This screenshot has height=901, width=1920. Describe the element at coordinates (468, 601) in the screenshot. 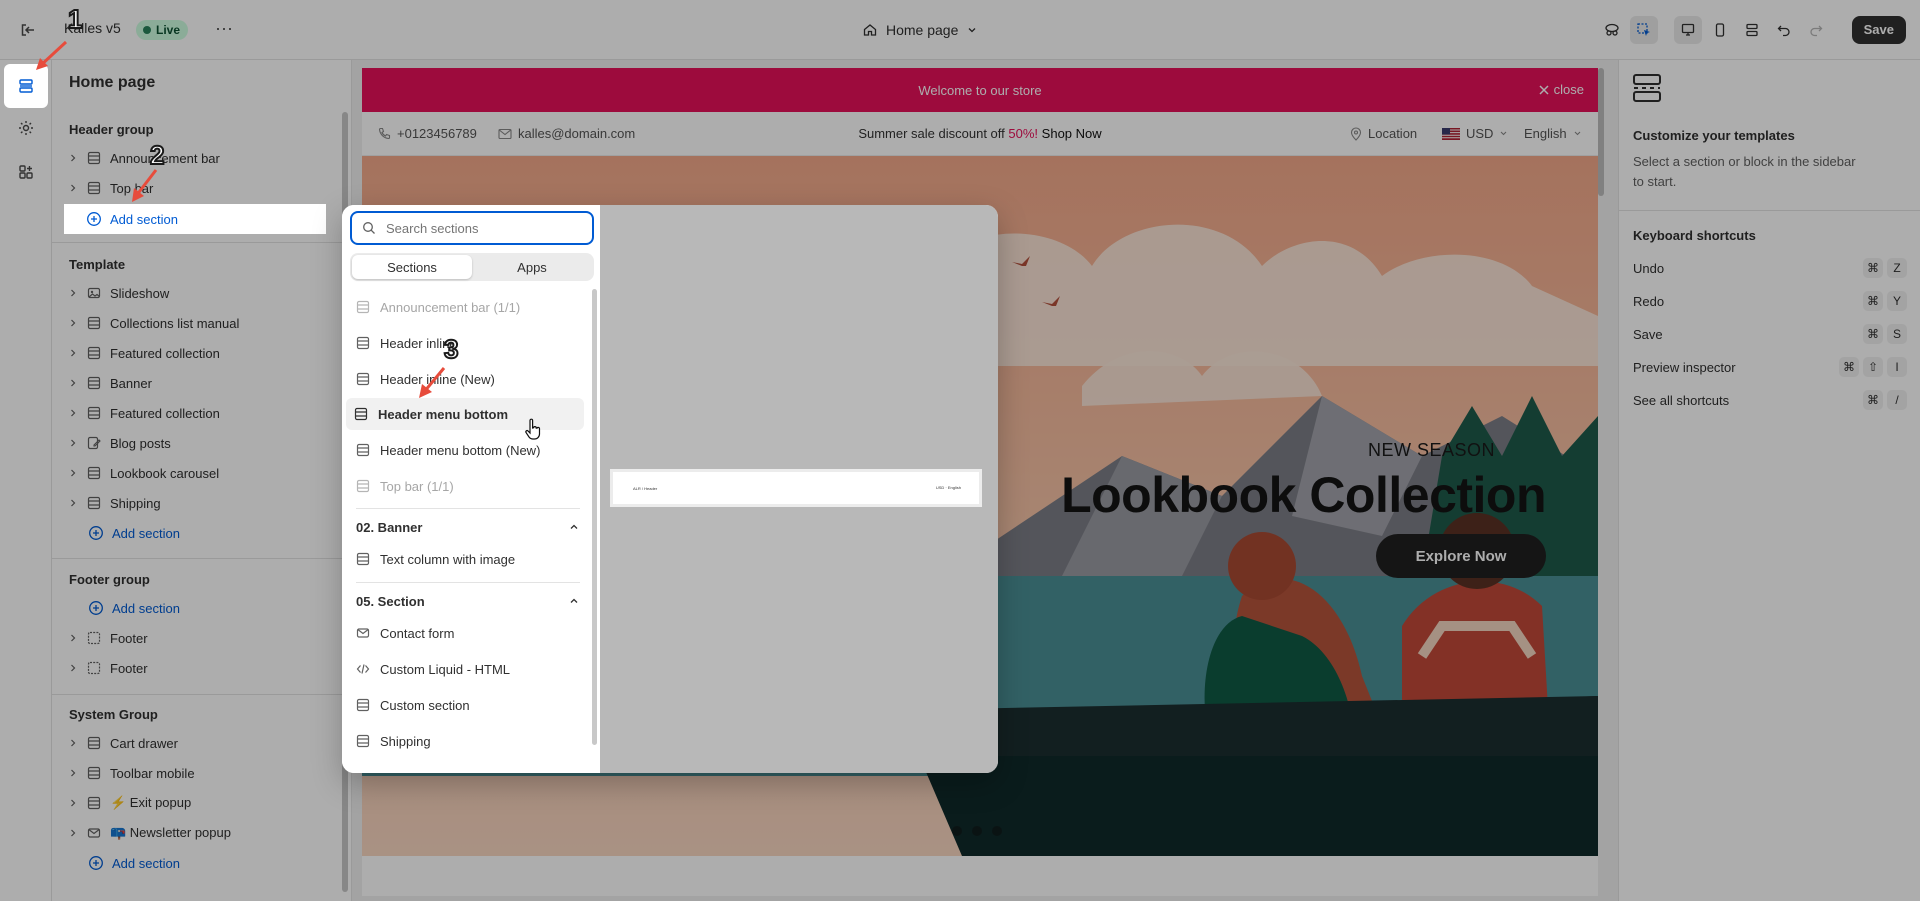

I see `picker-group-section: 05. Section` at that location.